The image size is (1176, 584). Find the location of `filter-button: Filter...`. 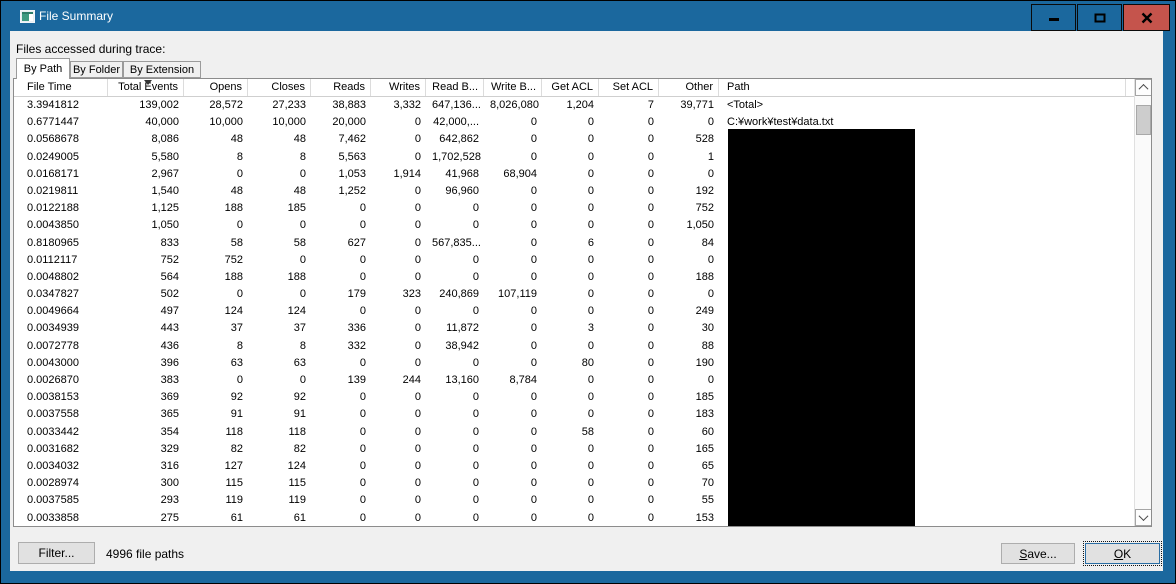

filter-button: Filter... is located at coordinates (56, 553).